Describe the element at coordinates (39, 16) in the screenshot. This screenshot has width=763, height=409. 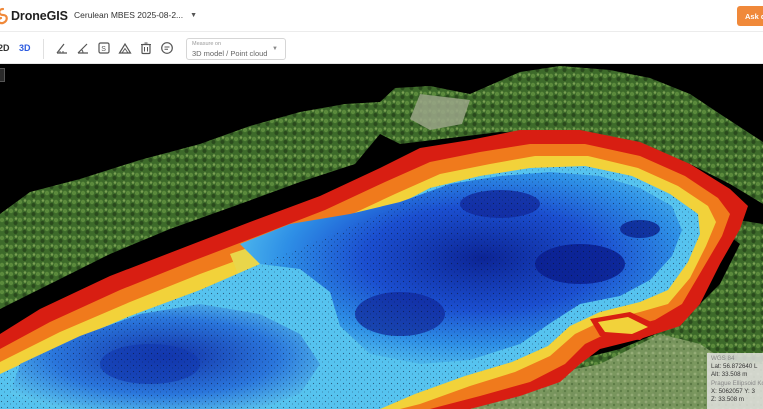
I see `logo-text: DroneGIS` at that location.